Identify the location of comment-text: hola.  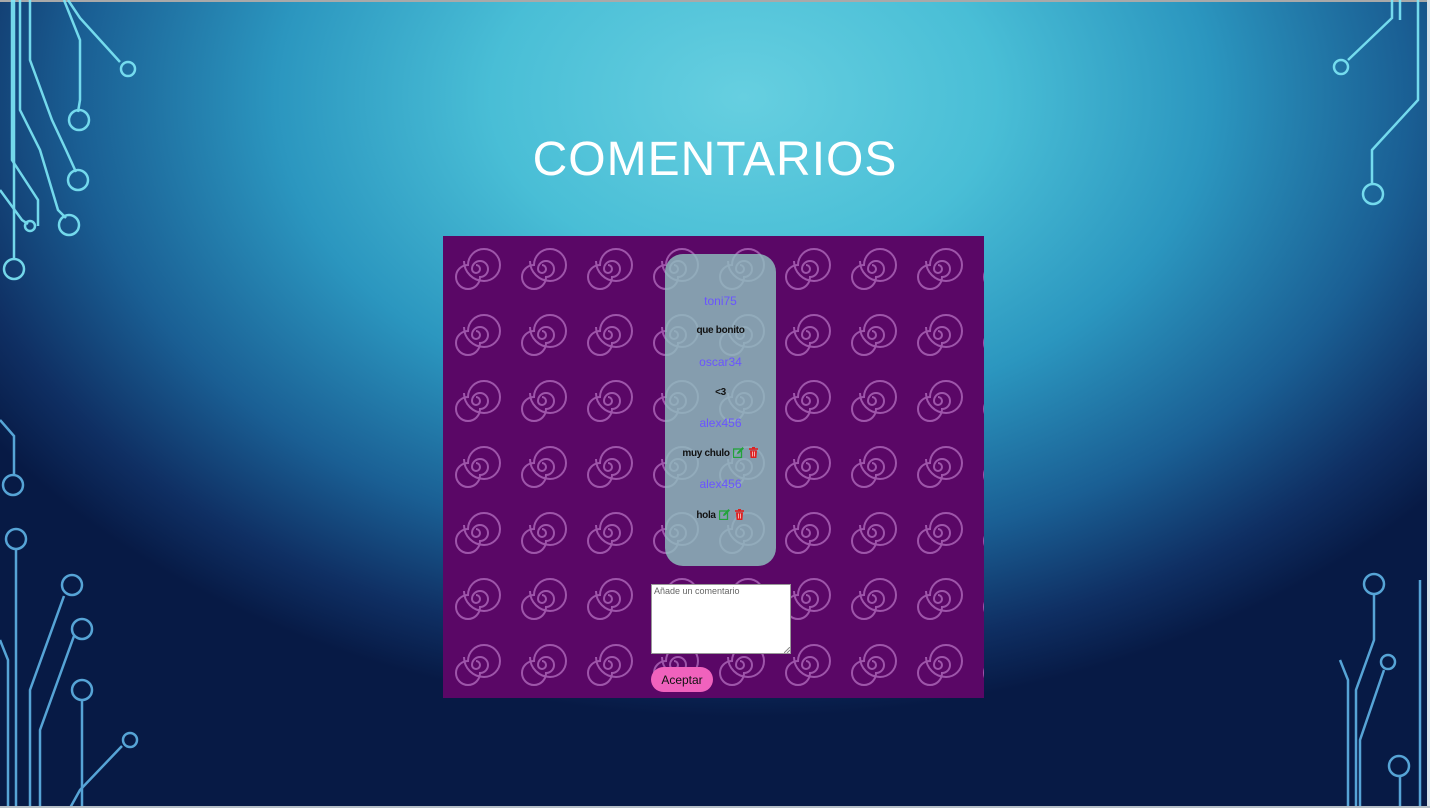
(720, 515).